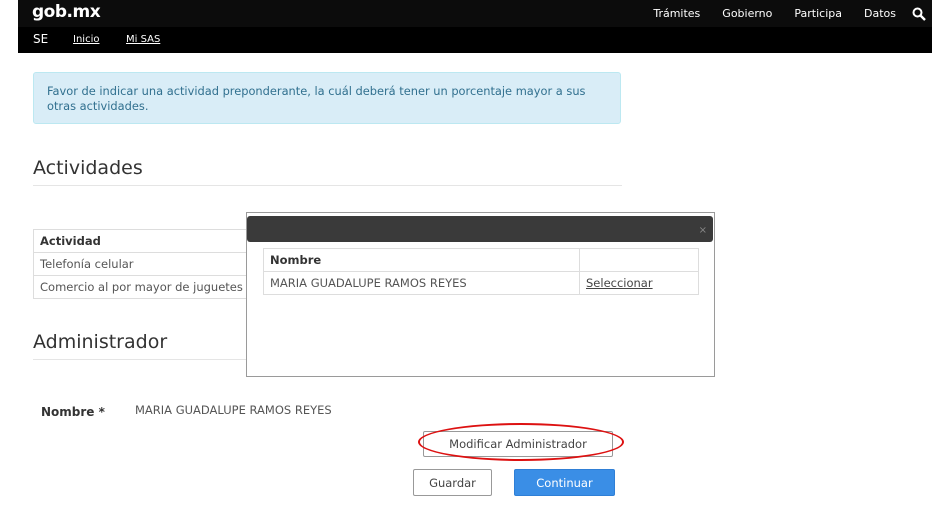  Describe the element at coordinates (88, 168) in the screenshot. I see `actividades-title: Actividades` at that location.